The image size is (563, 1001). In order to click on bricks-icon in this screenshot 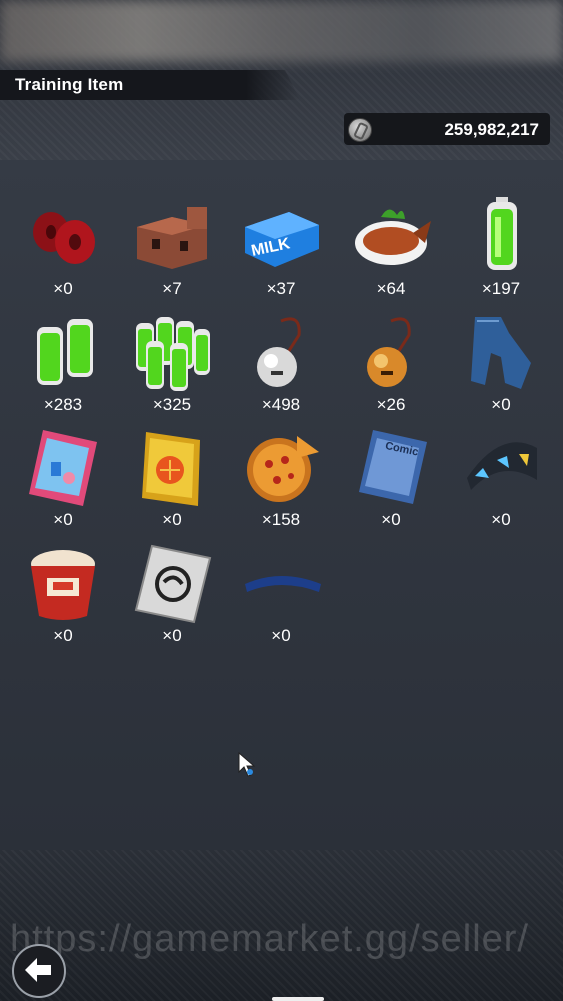, I will do `click(172, 238)`.